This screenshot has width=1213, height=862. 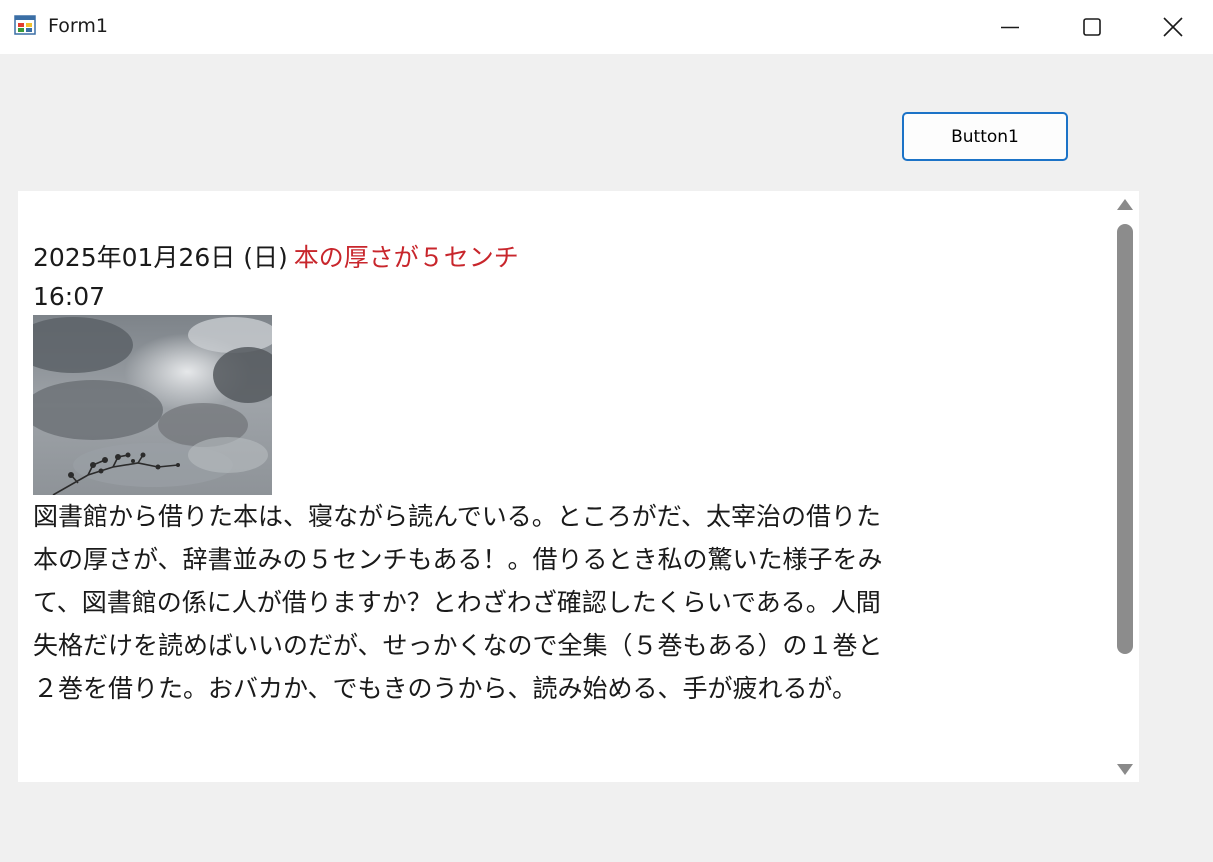 What do you see at coordinates (160, 257) in the screenshot?
I see `post-date: 2025年01月26日 (日)` at bounding box center [160, 257].